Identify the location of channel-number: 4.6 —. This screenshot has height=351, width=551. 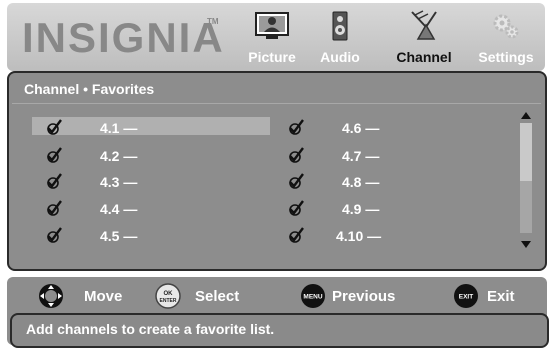
(361, 128).